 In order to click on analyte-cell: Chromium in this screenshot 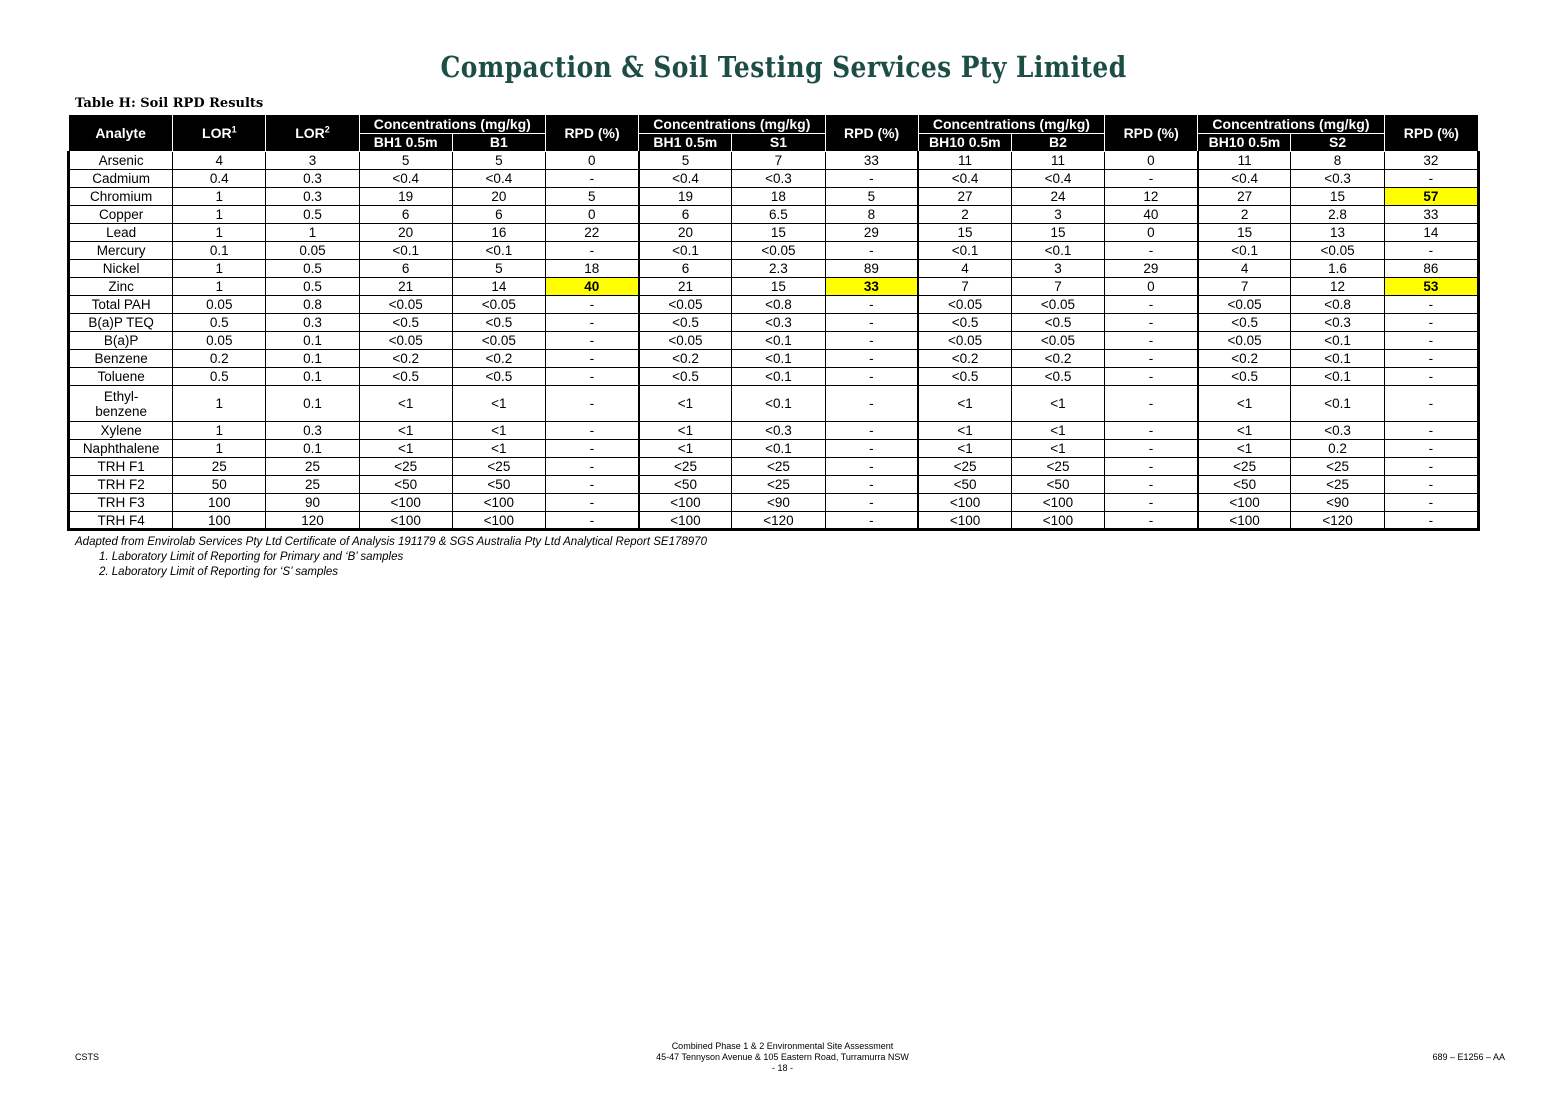, I will do `click(120, 196)`.